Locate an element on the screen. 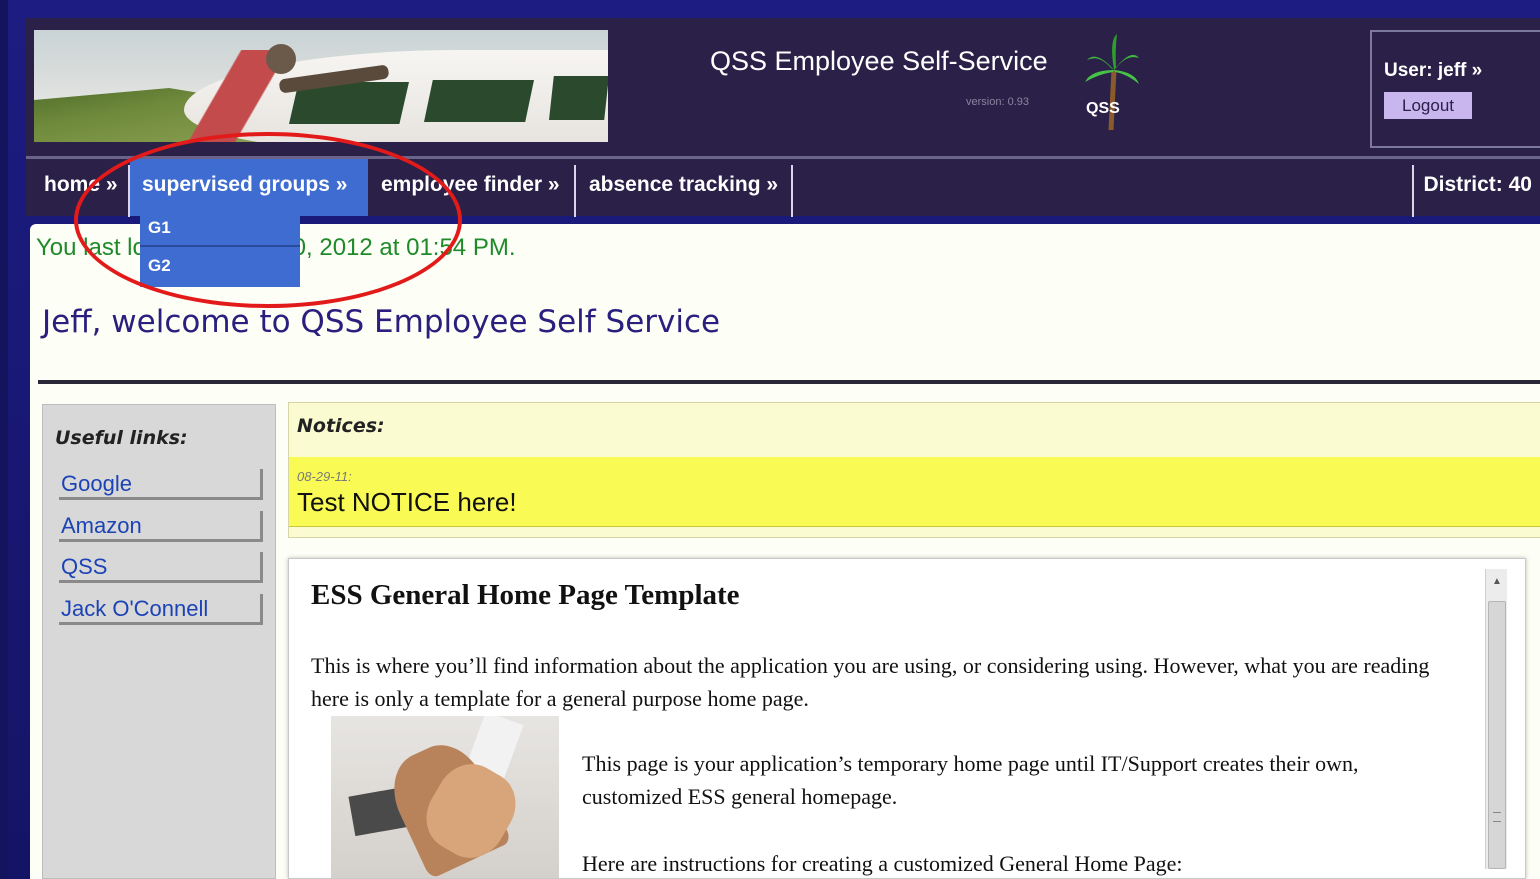 This screenshot has width=1540, height=879. link-amazon: Amazon is located at coordinates (161, 526).